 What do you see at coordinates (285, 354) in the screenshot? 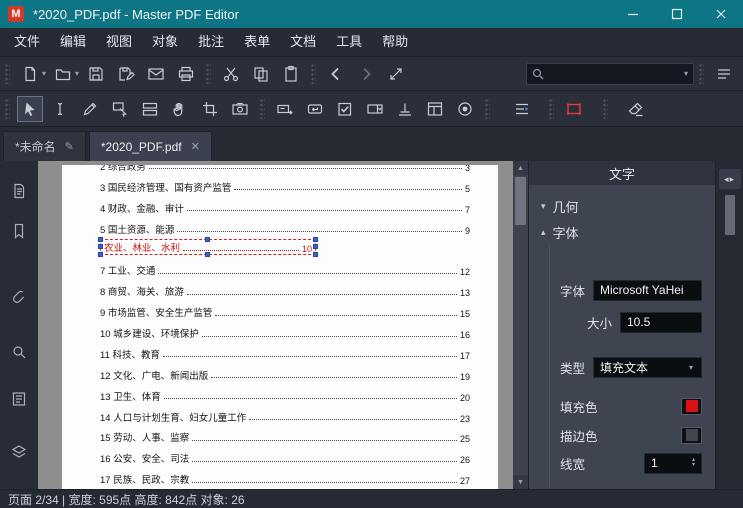
I see `toc-text-object: 11 科技、教育 17` at bounding box center [285, 354].